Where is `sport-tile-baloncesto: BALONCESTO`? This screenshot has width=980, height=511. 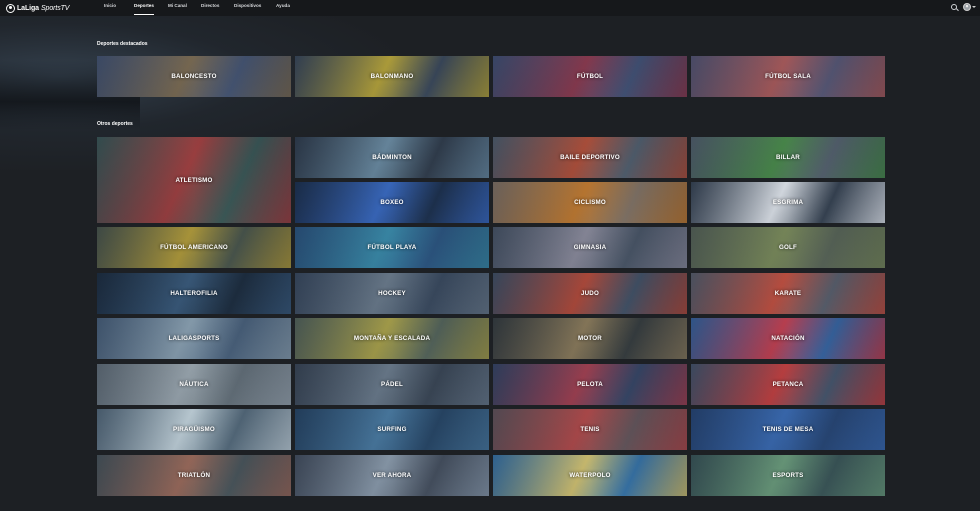 sport-tile-baloncesto: BALONCESTO is located at coordinates (194, 76).